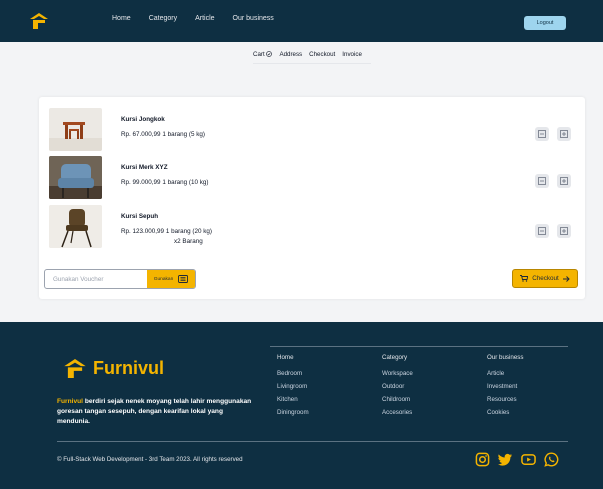 The image size is (603, 489). I want to click on footer-divider-bottom, so click(312, 441).